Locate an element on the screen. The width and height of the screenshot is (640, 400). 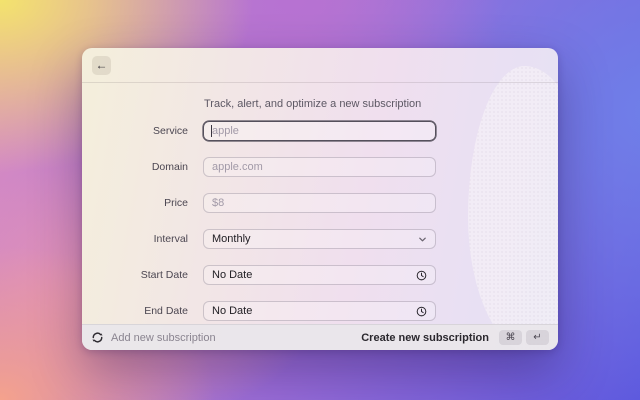
form-row-interval: Interval Monthly is located at coordinates (320, 239).